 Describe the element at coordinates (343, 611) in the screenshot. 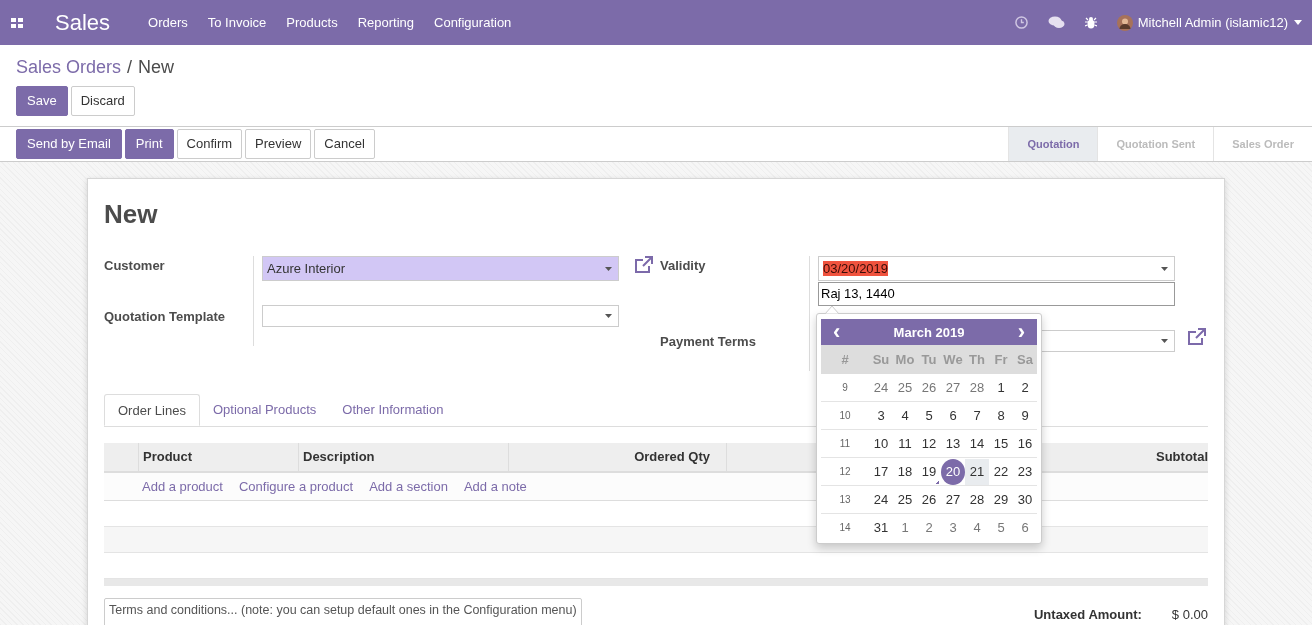

I see `terms-field: Terms and conditions... (note: you can setup default ones in the Configuration menu)` at that location.